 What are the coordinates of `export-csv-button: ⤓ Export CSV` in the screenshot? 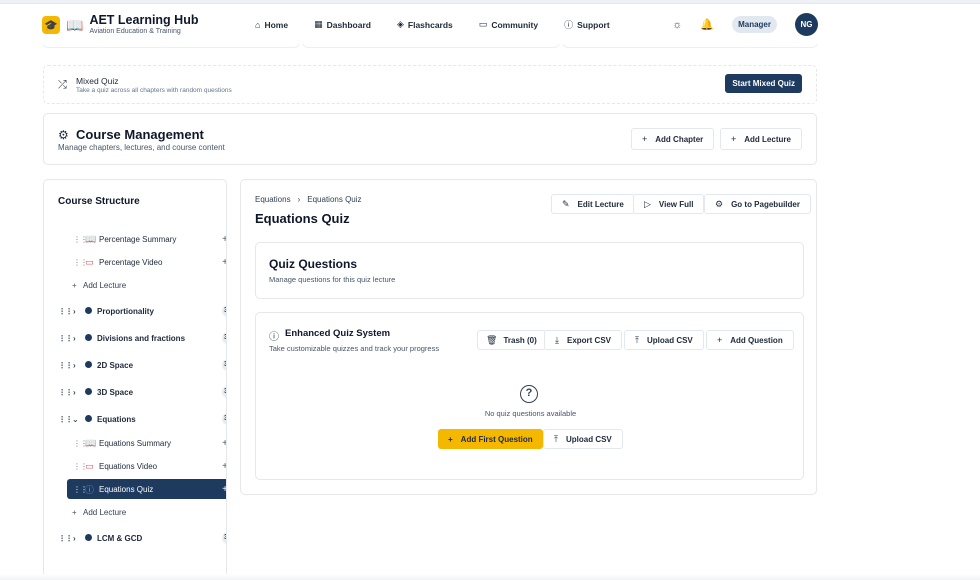 It's located at (583, 340).